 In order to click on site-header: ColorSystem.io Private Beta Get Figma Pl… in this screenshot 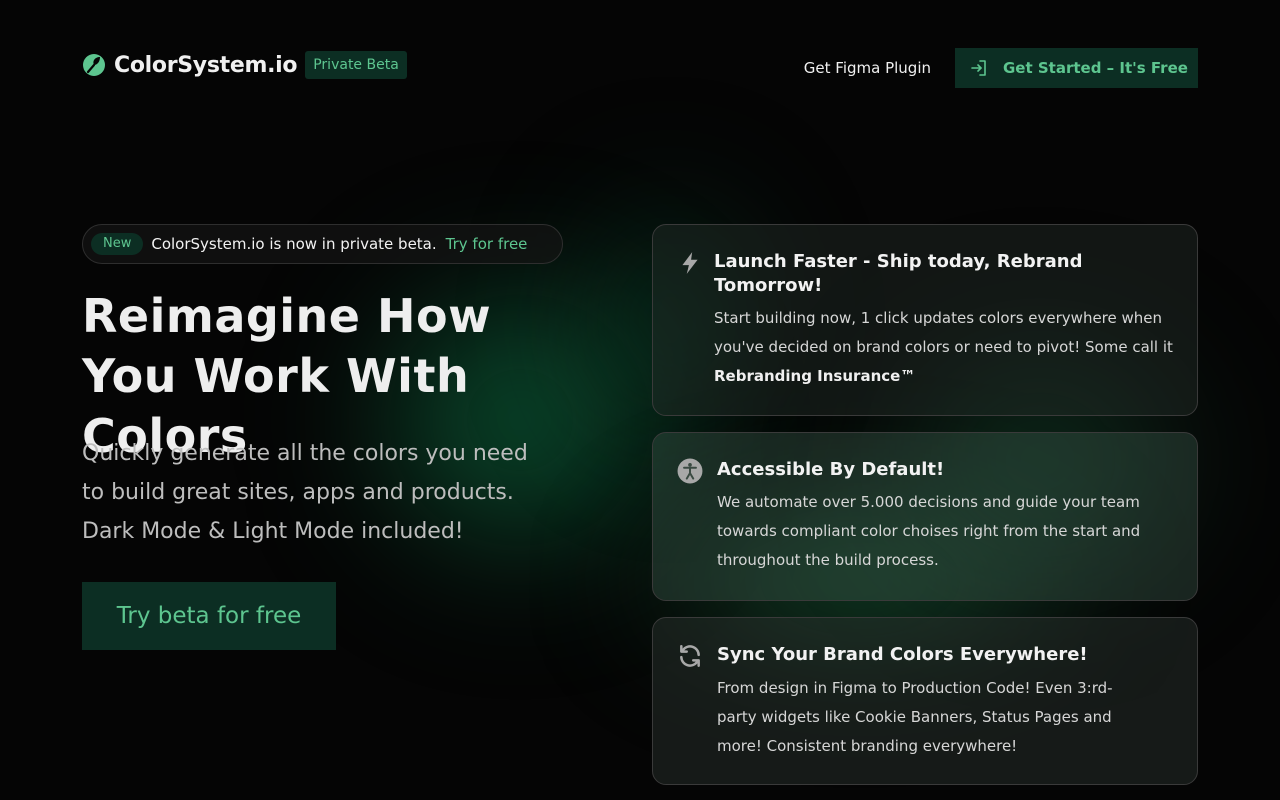, I will do `click(640, 68)`.